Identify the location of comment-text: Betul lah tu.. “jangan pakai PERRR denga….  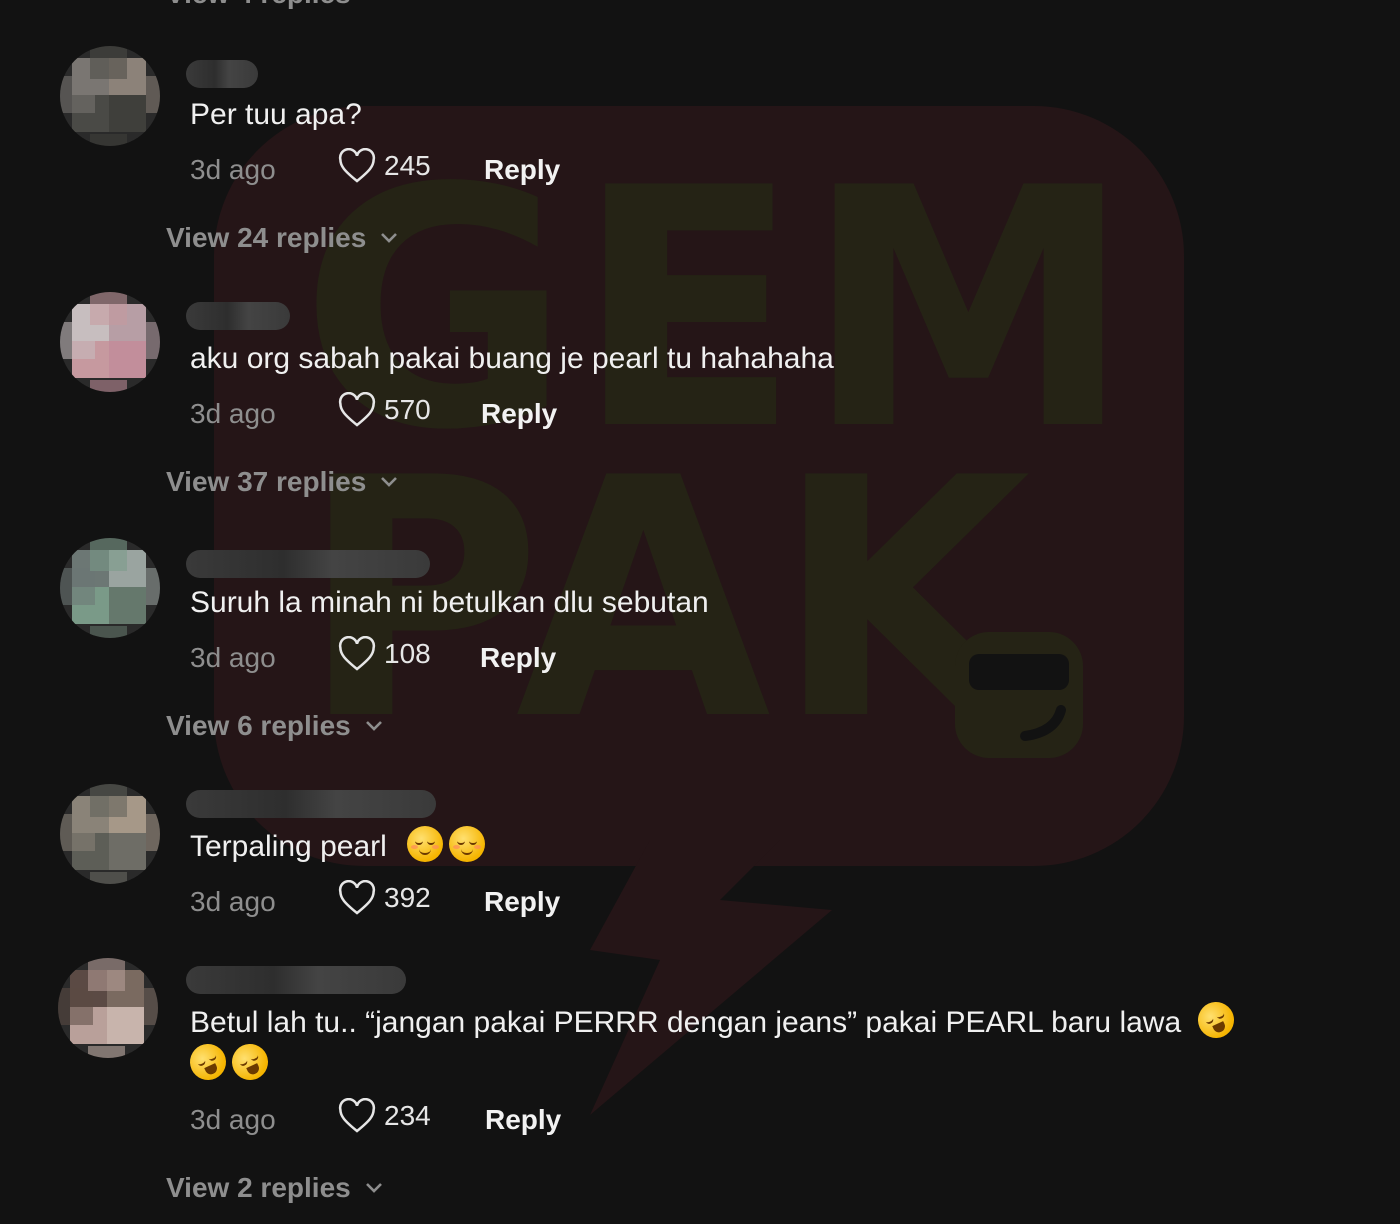
(752, 1041).